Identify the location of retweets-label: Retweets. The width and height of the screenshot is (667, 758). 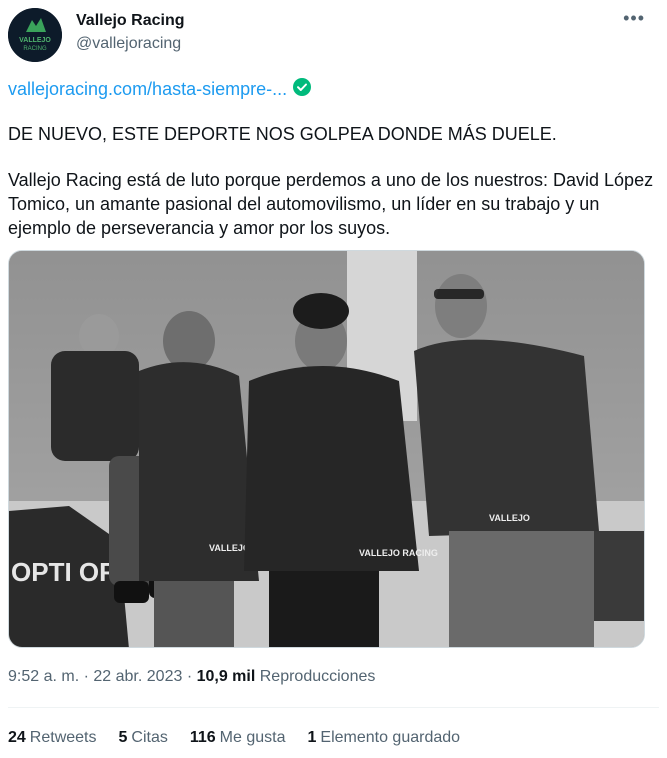
(63, 737).